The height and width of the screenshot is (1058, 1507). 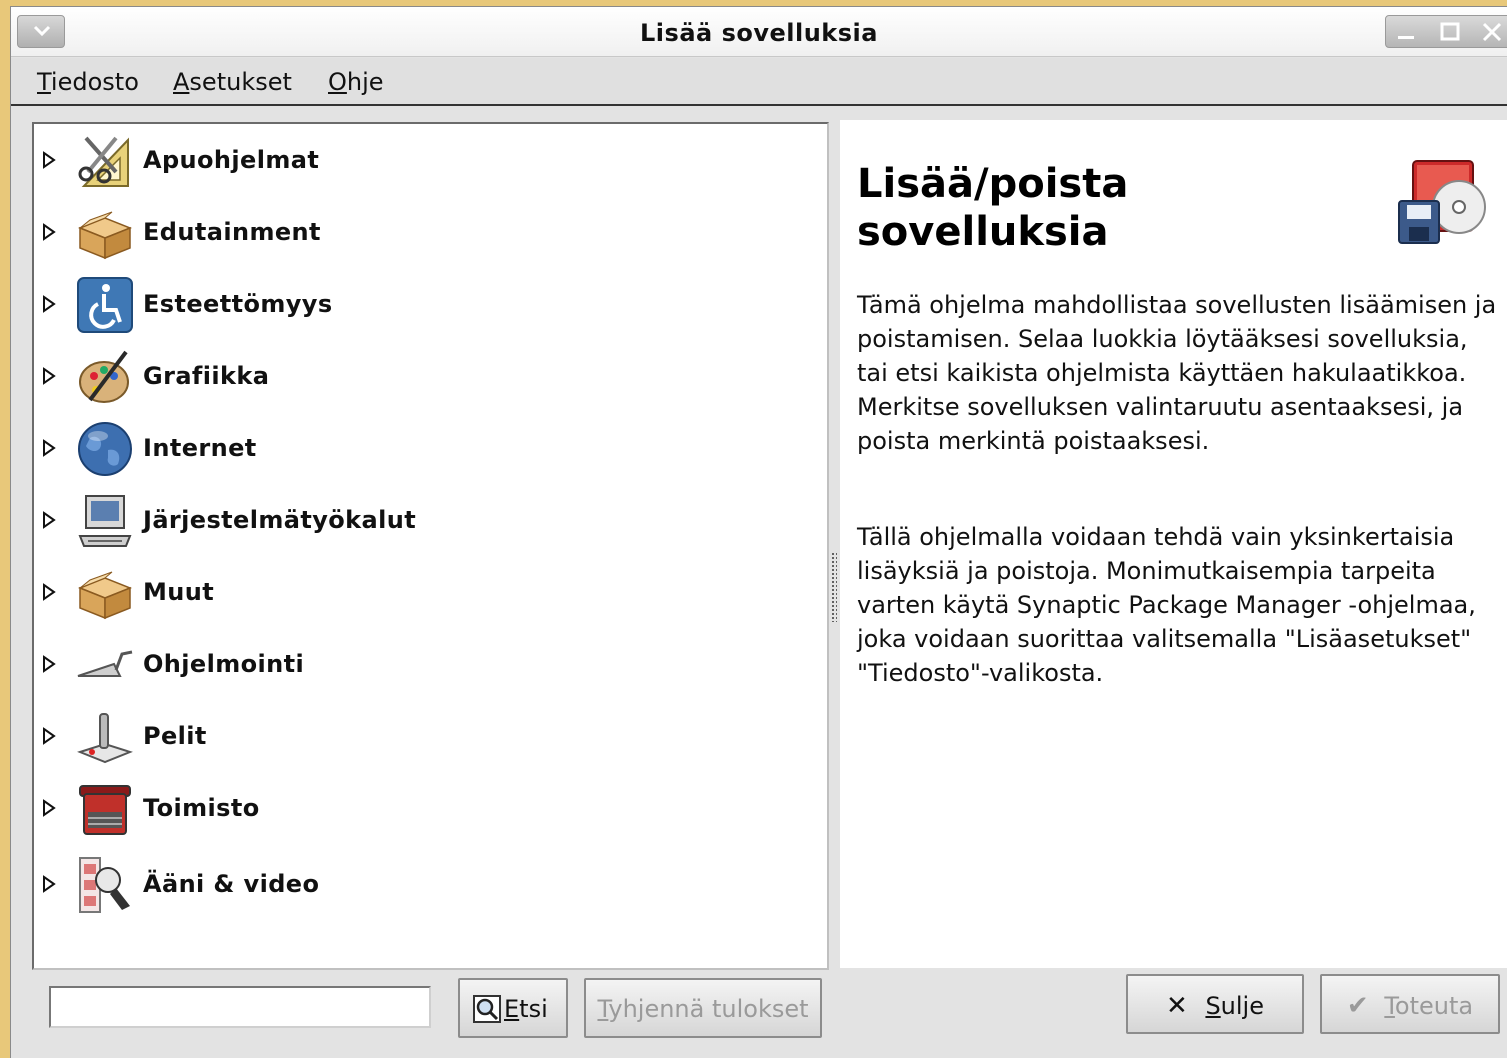 I want to click on category-label: Ohjelmointi, so click(x=224, y=664).